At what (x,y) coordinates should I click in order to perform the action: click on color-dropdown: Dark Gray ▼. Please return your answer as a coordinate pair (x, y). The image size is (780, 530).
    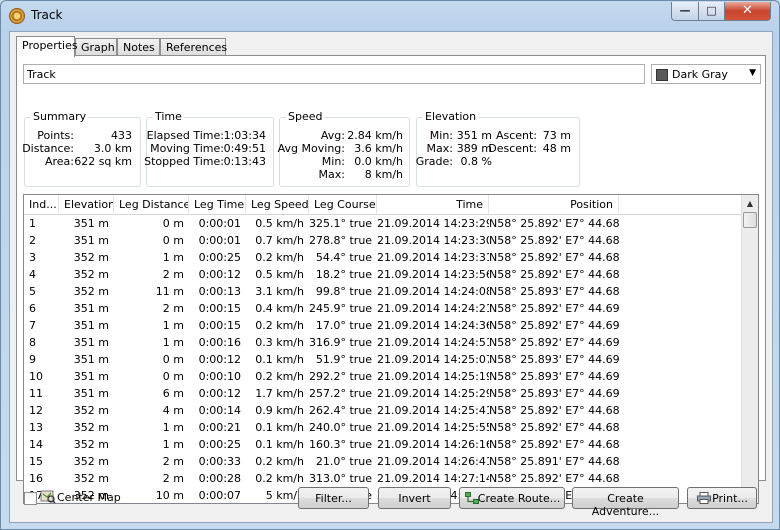
    Looking at the image, I should click on (706, 74).